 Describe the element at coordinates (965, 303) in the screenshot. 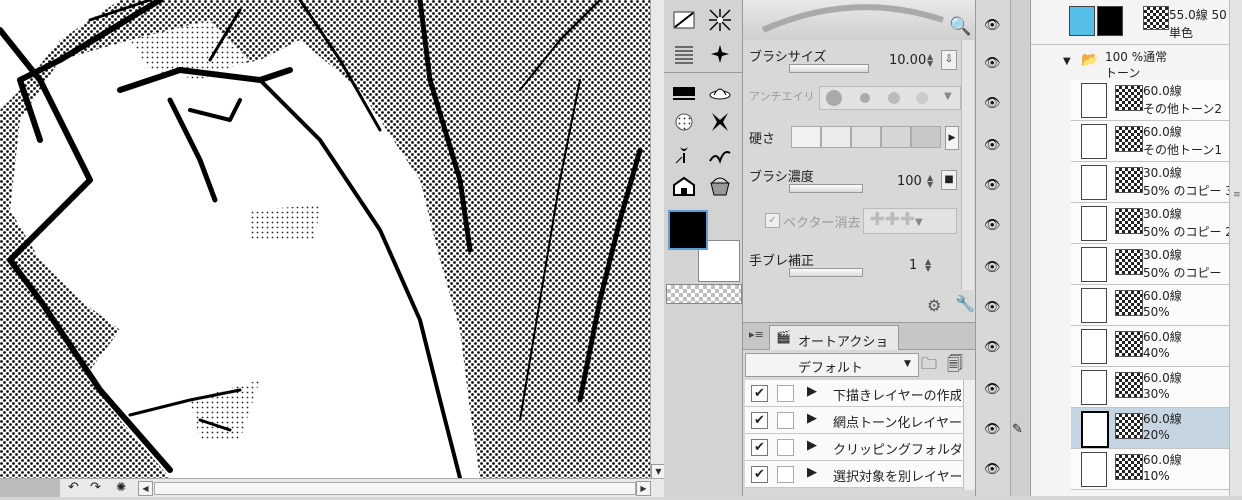

I see `wrench-icon: 🔧` at that location.